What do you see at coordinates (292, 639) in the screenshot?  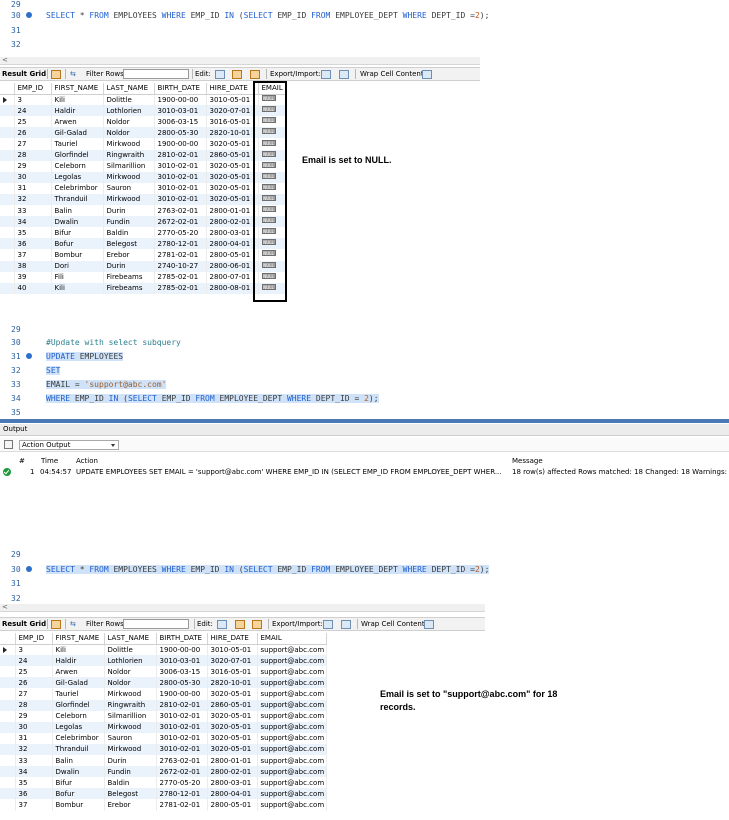 I see `column-header: EMAIL` at bounding box center [292, 639].